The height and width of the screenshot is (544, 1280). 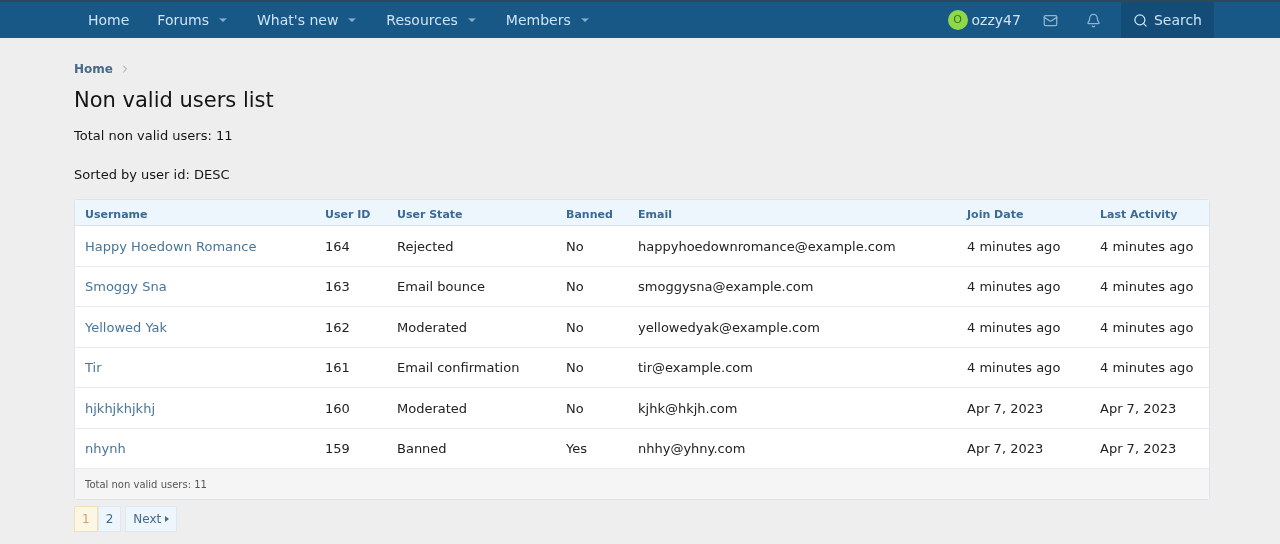 I want to click on username-link: hjkhjkhjkhj, so click(x=120, y=408).